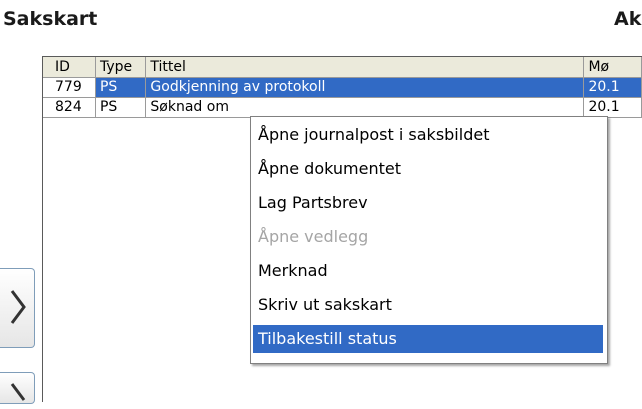 This screenshot has height=409, width=642. Describe the element at coordinates (69, 67) in the screenshot. I see `column-header-id: ID` at that location.